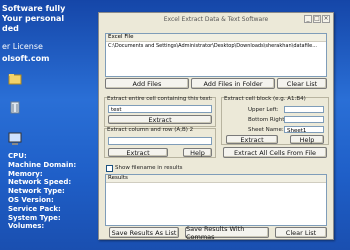 The image size is (350, 250). What do you see at coordinates (252, 139) in the screenshot?
I see `extract-block-button: Extract` at bounding box center [252, 139].